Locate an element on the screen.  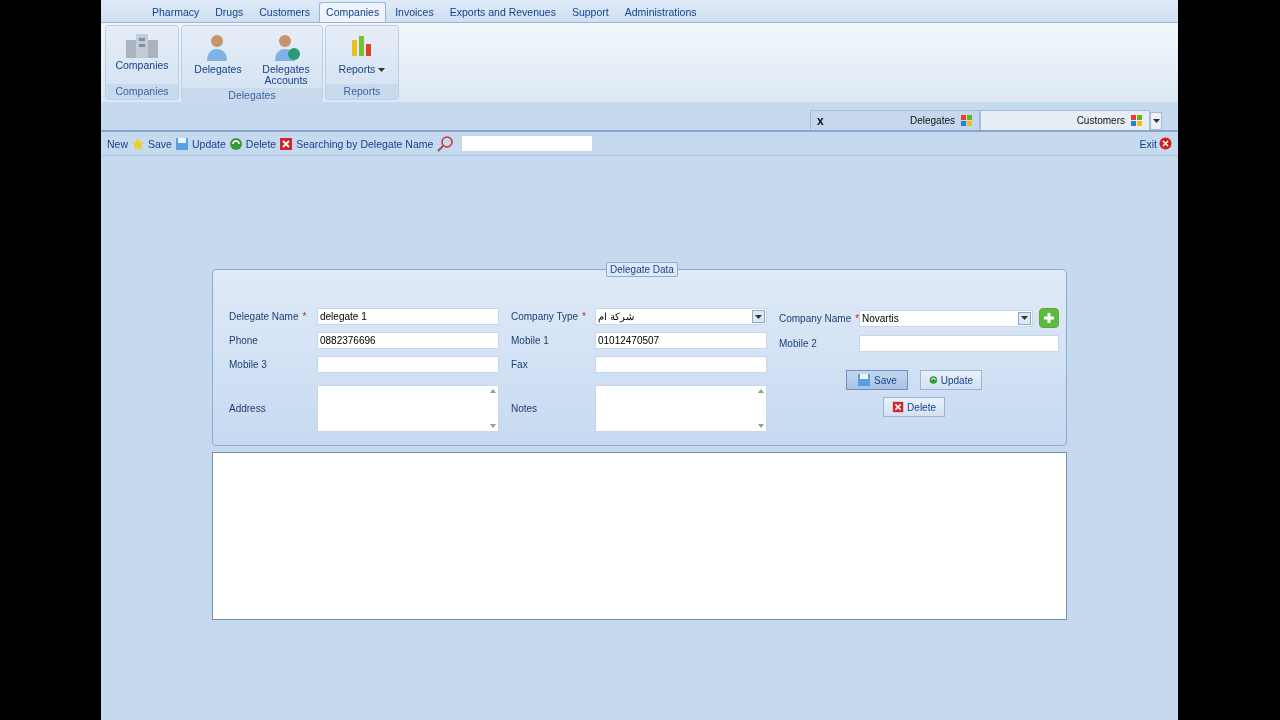
star-icon is located at coordinates (138, 143).